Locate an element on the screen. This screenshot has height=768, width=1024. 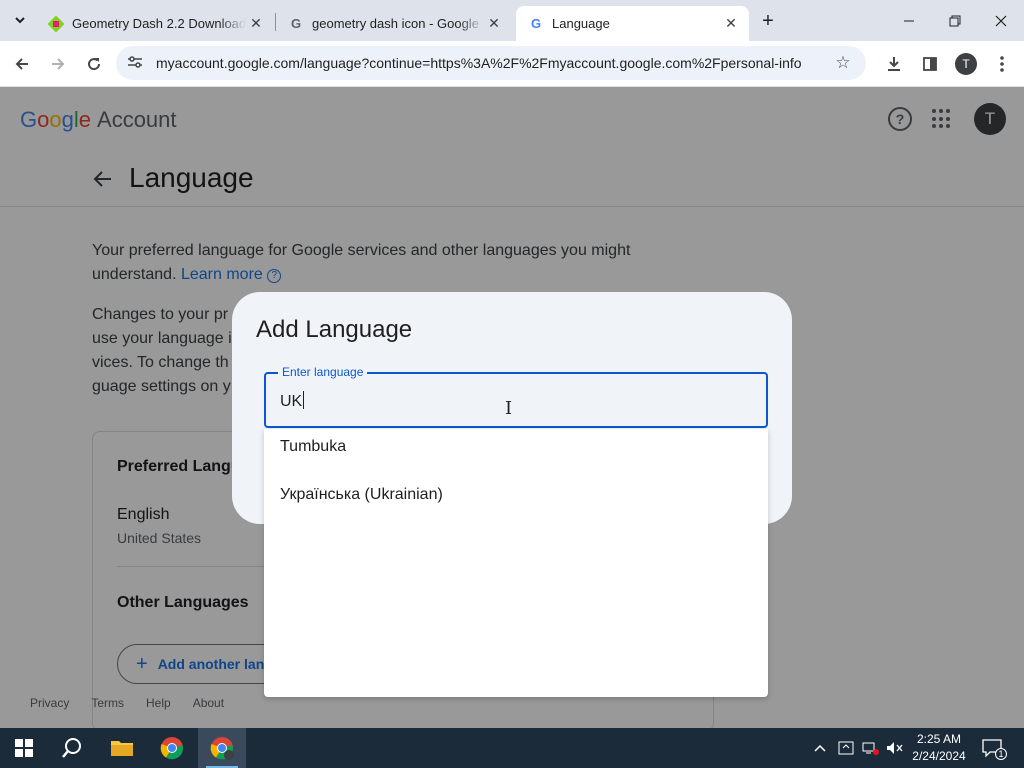
side-panel-icon is located at coordinates (930, 64).